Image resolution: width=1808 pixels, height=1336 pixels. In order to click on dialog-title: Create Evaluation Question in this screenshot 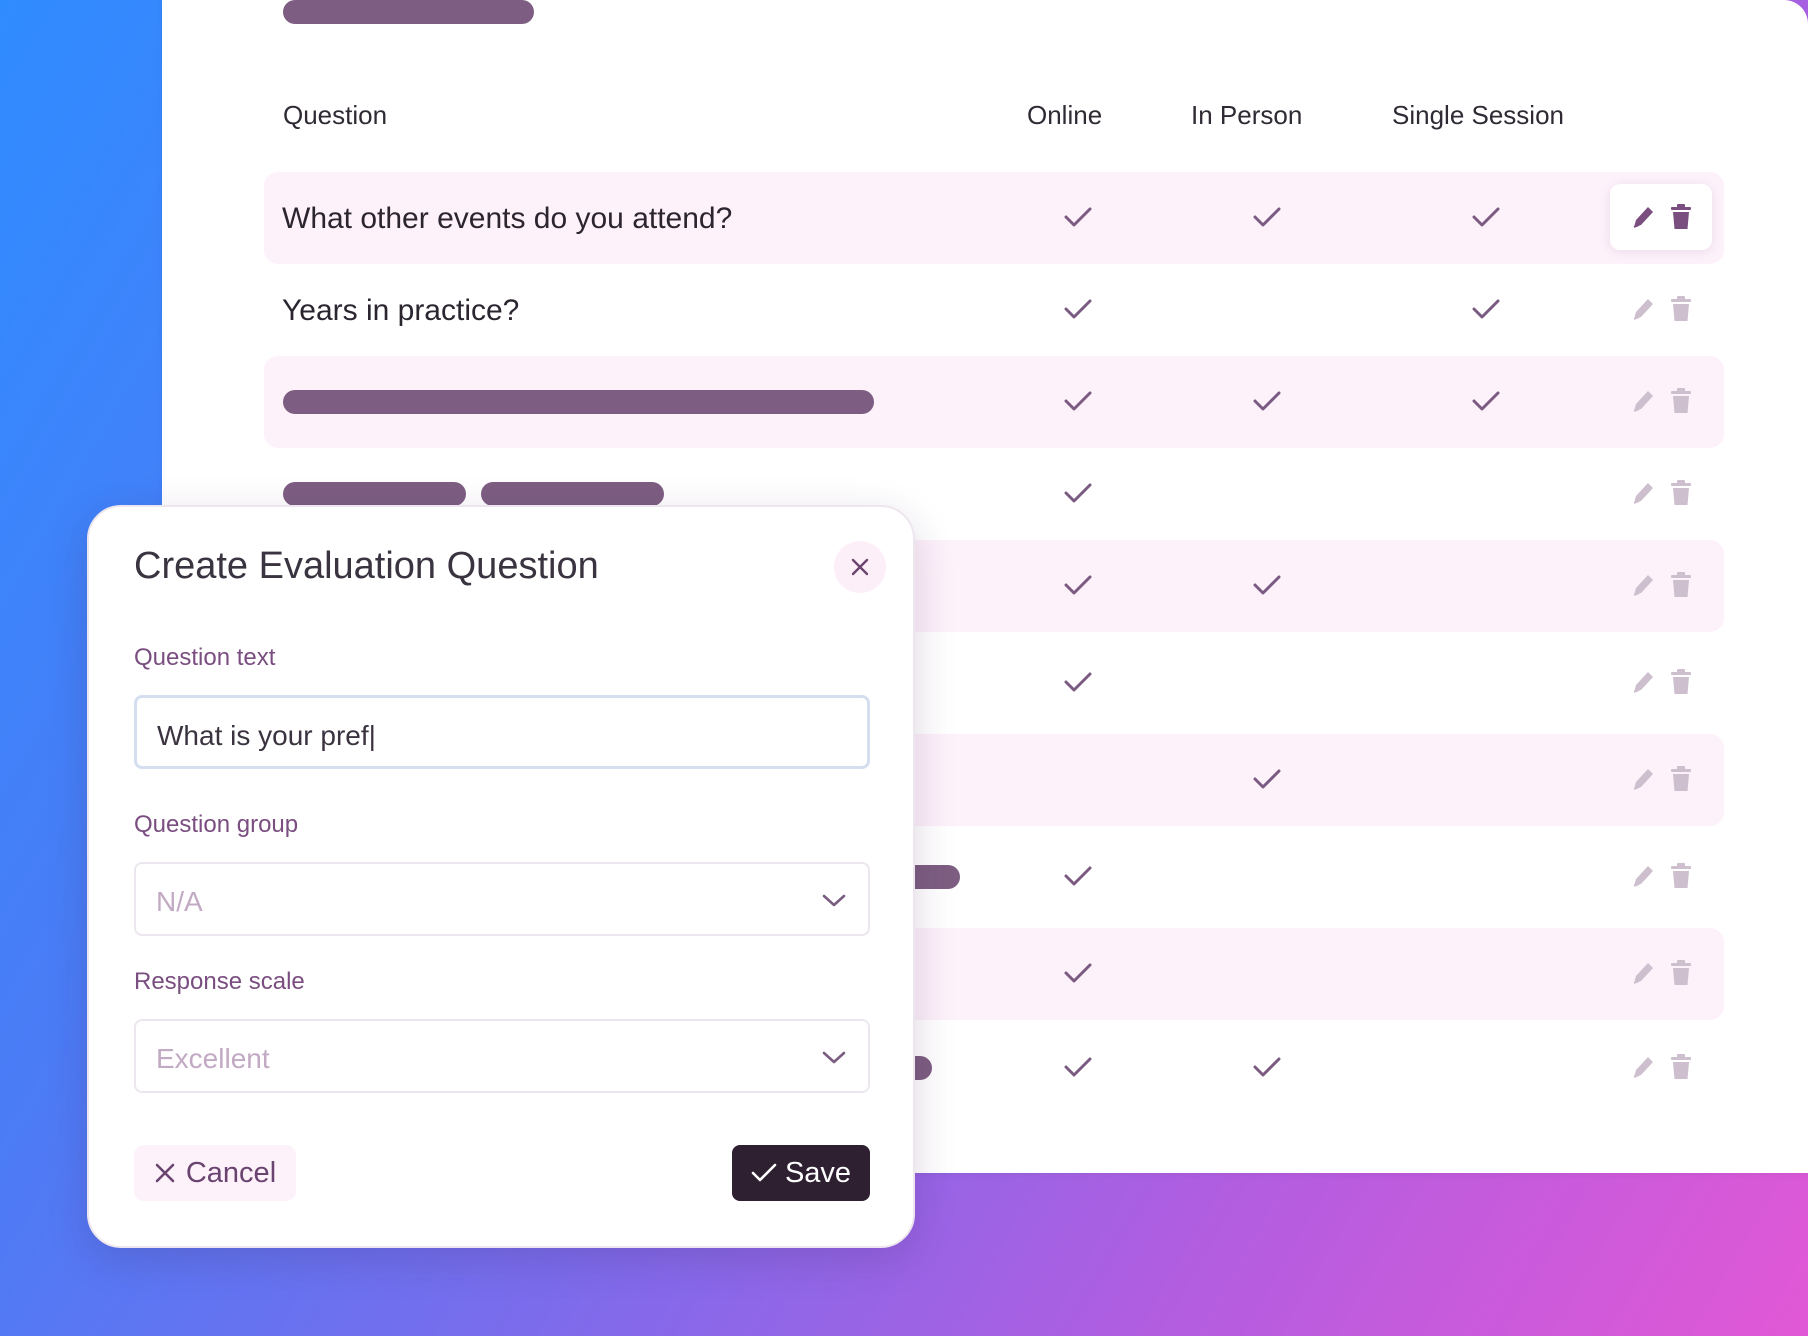, I will do `click(366, 566)`.